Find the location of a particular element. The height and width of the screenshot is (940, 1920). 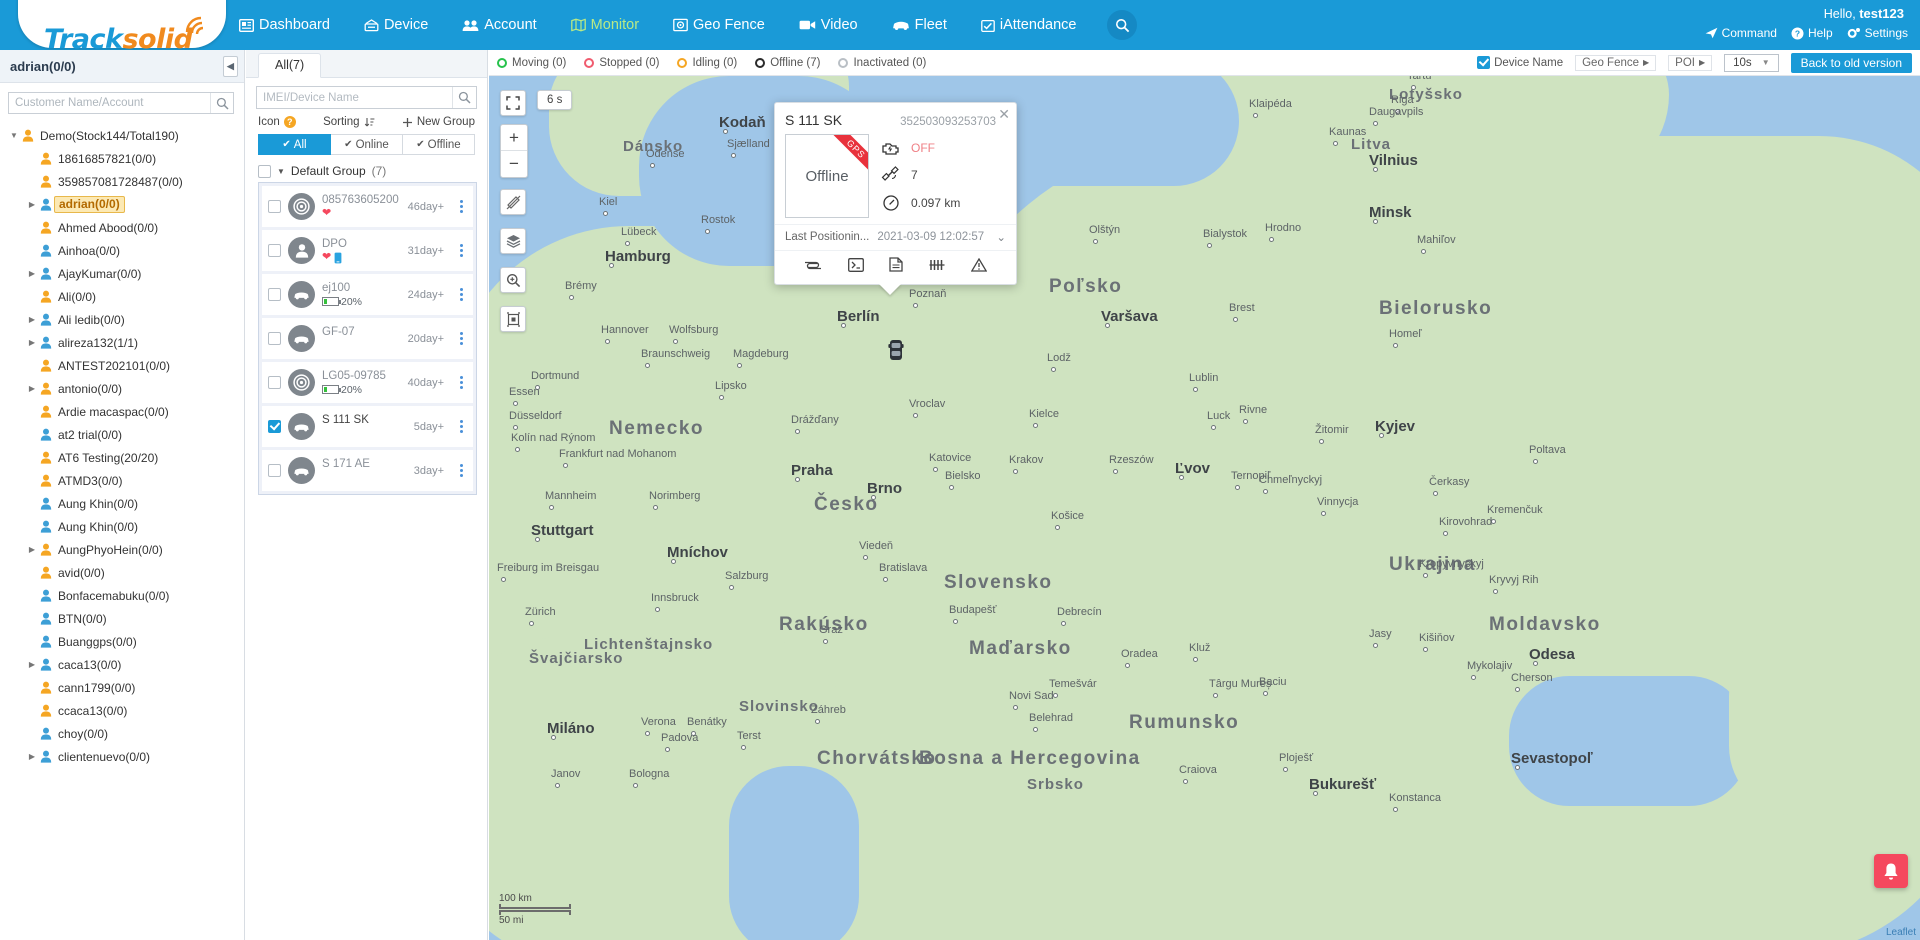

device-name-checkbox is located at coordinates (1484, 62).